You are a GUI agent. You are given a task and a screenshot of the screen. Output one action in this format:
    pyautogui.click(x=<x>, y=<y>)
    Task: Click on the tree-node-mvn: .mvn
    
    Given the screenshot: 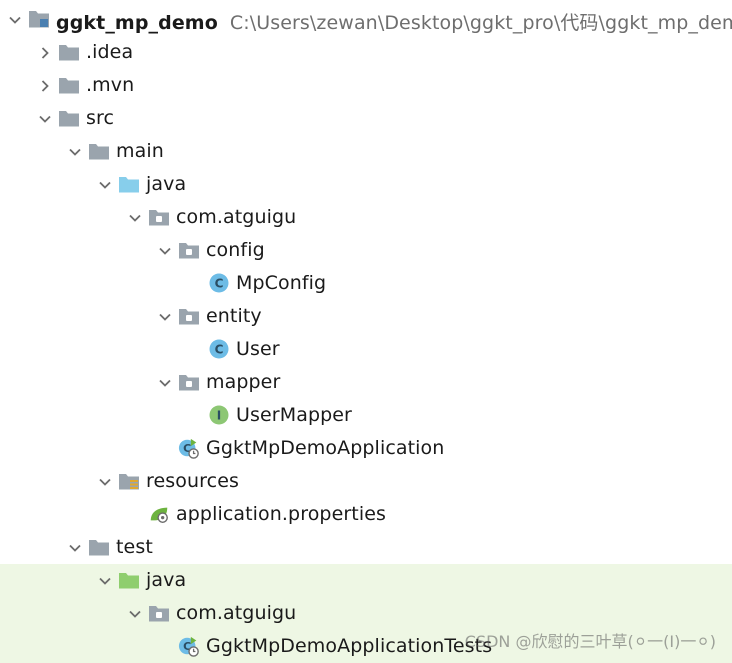 What is the action you would take?
    pyautogui.click(x=366, y=85)
    